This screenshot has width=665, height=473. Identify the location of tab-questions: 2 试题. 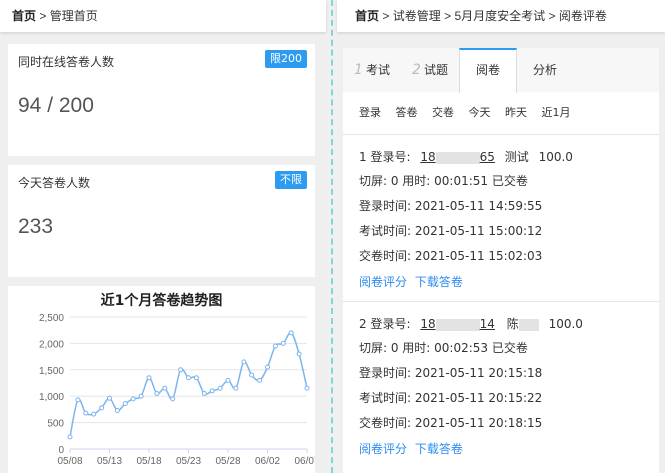
(430, 70).